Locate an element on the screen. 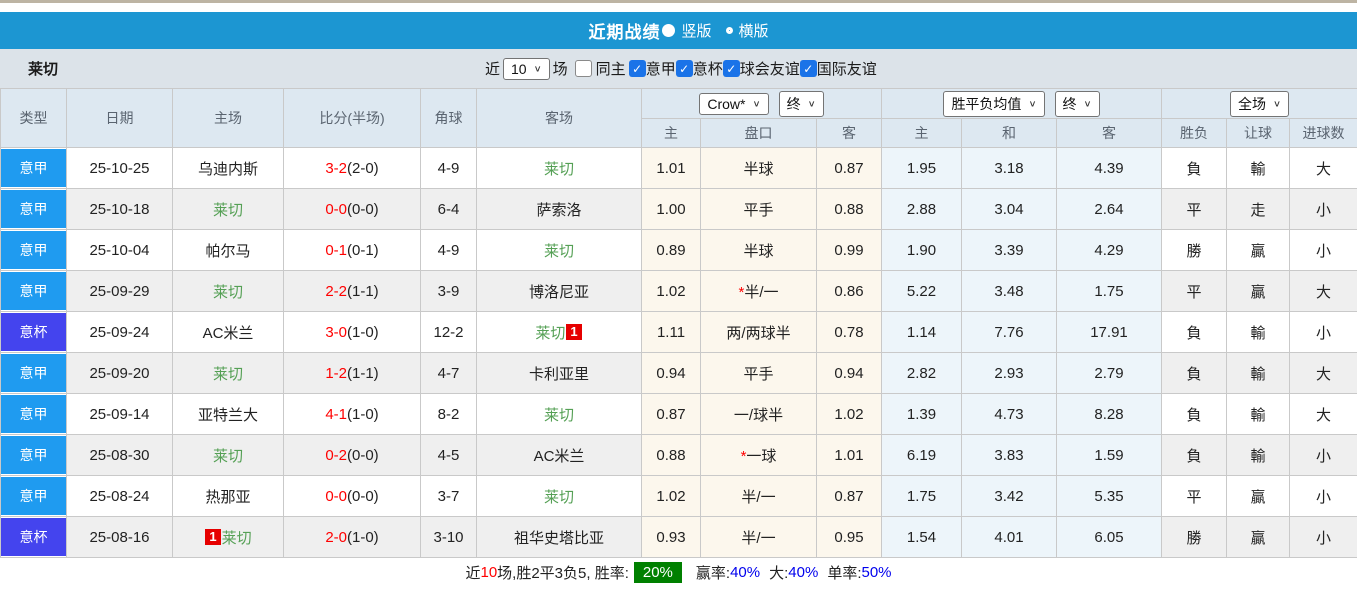 The image size is (1357, 591). matches-label: 场 is located at coordinates (560, 69).